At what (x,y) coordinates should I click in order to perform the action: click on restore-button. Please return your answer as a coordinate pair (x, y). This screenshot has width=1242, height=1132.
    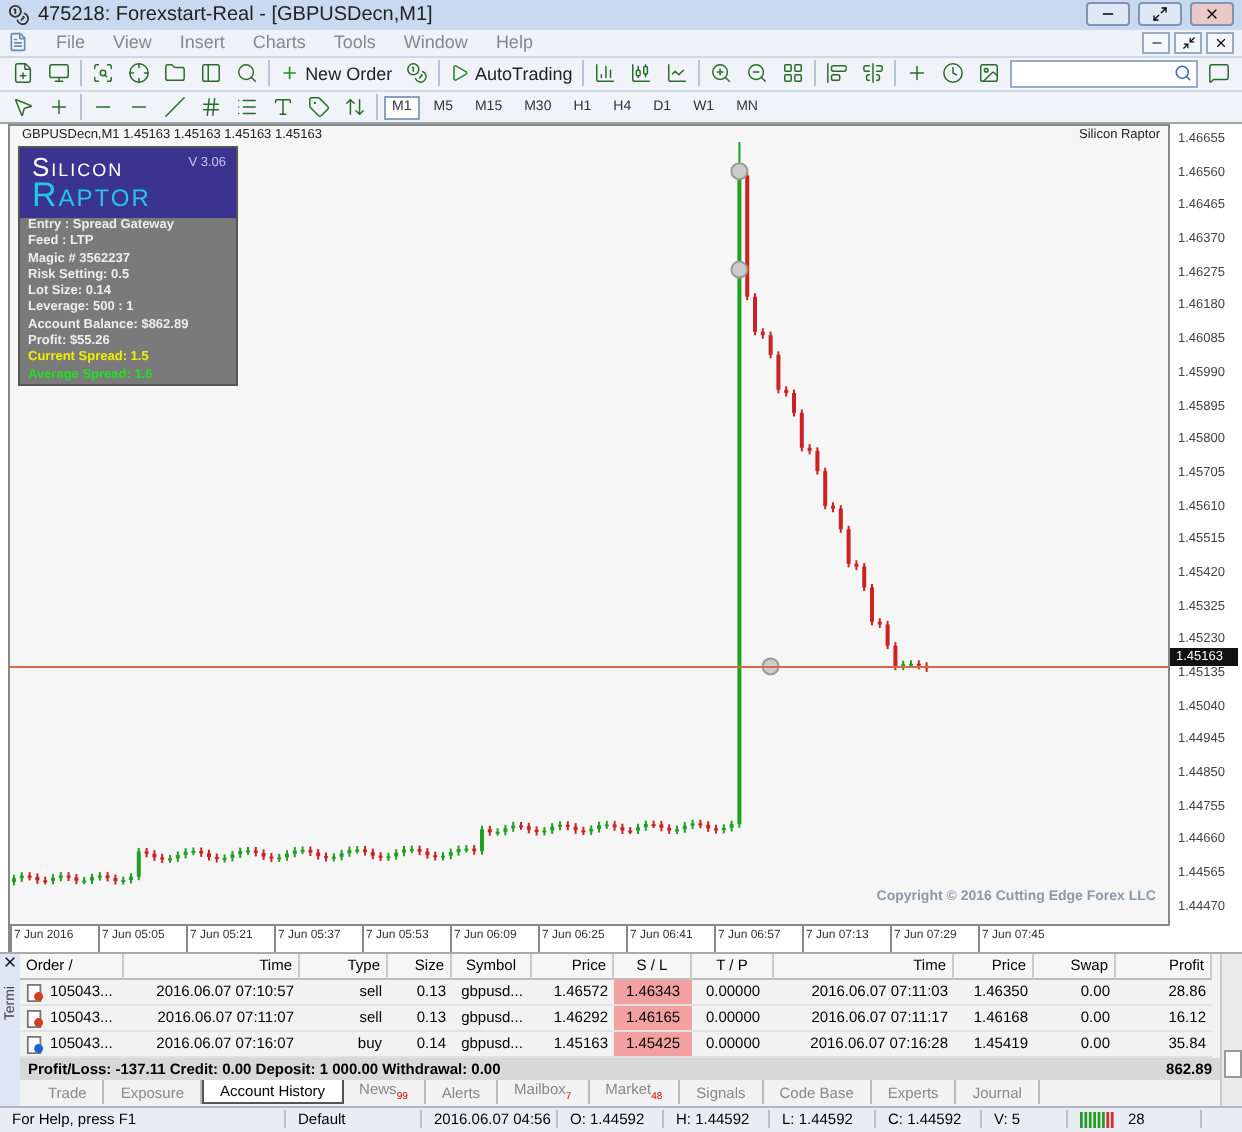
    Looking at the image, I should click on (1188, 42).